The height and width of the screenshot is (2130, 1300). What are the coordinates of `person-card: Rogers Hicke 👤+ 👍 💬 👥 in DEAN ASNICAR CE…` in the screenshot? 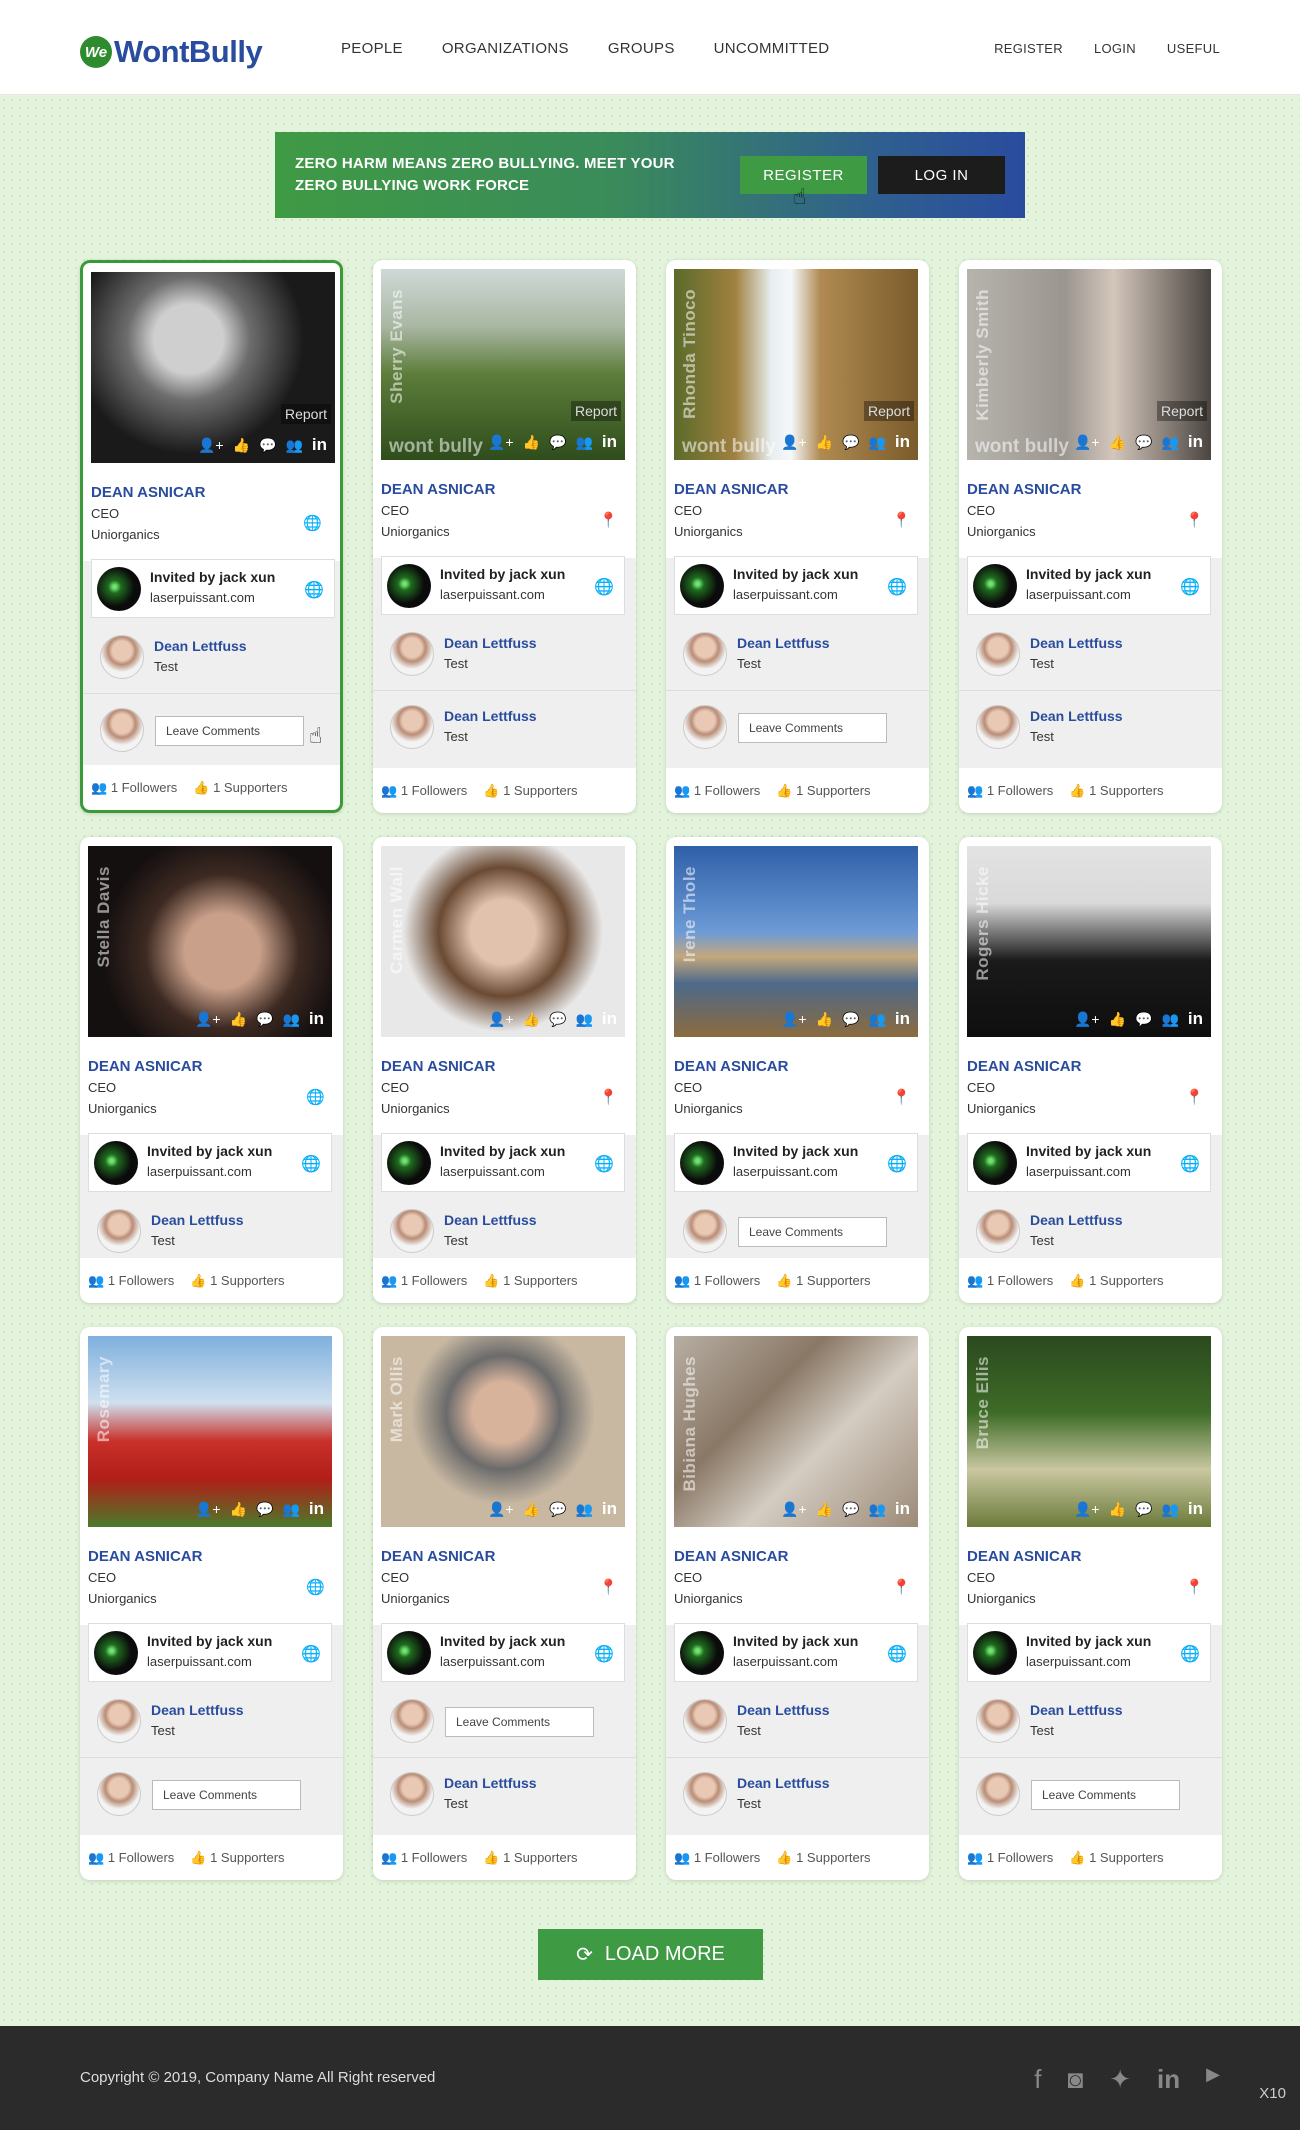 It's located at (1090, 1070).